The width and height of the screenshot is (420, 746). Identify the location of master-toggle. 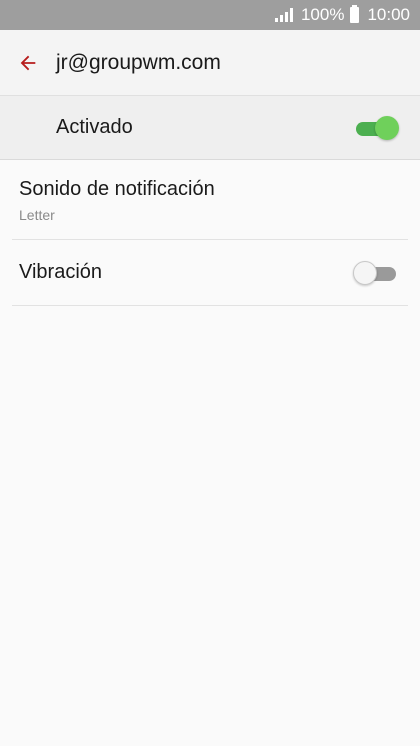
(376, 128).